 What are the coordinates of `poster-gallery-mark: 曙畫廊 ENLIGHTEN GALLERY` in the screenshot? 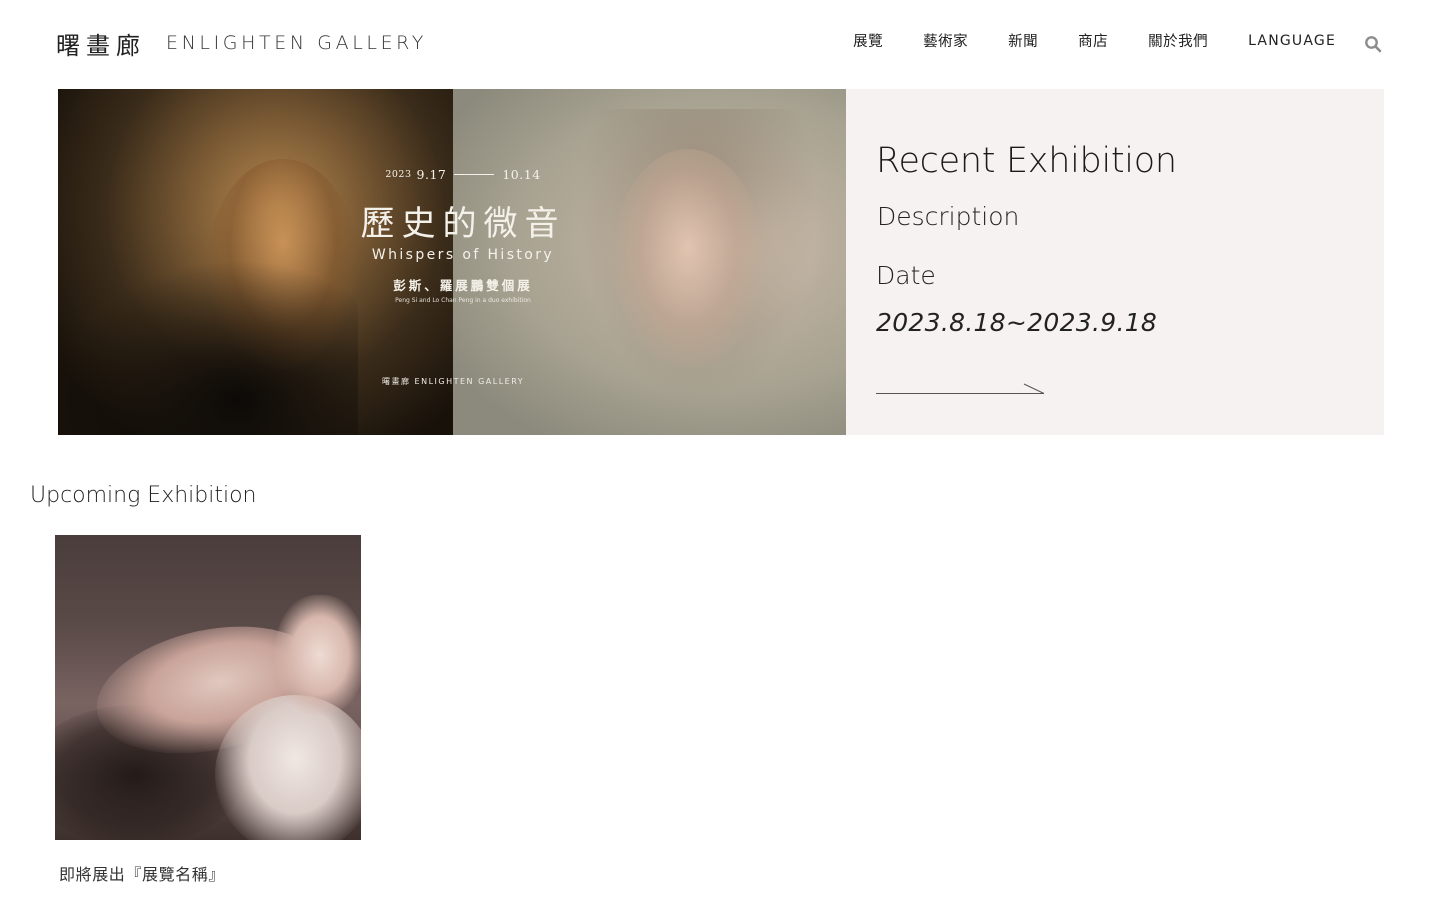 It's located at (453, 381).